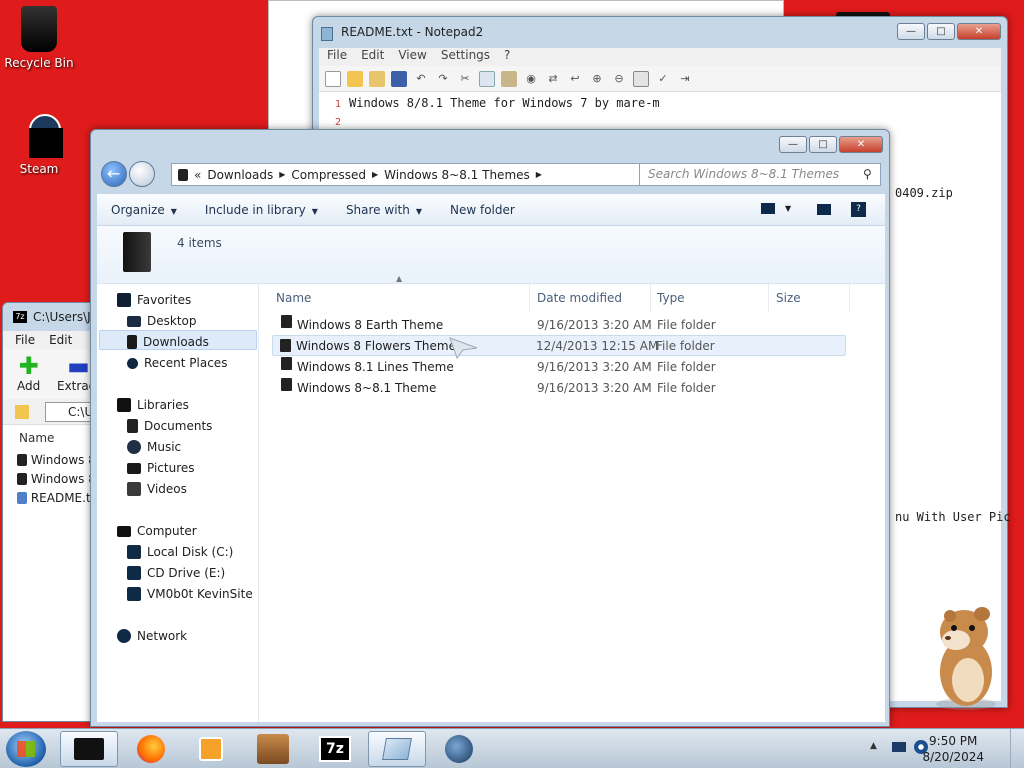 The image size is (1024, 768). I want to click on forward-button, so click(142, 174).